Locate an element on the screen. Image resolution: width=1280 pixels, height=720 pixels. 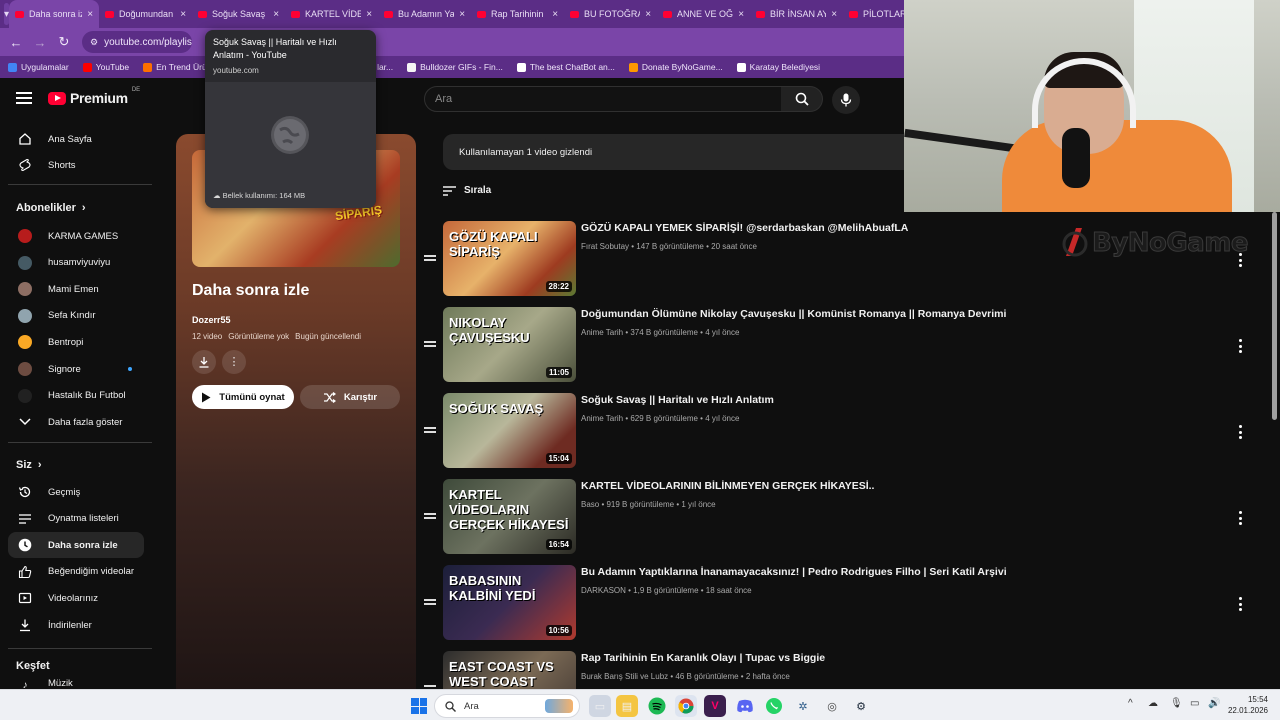
download-button is located at coordinates (204, 362).